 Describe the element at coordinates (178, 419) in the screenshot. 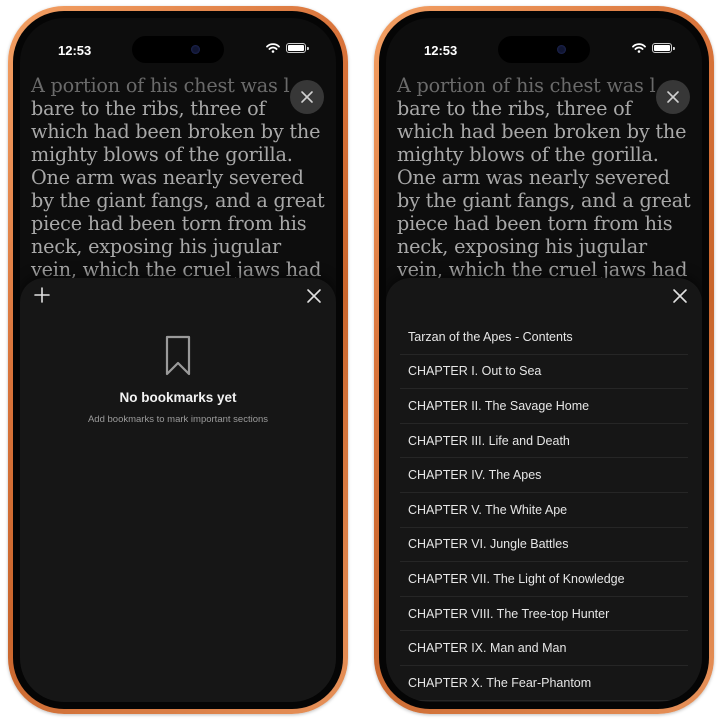

I see `empty-subtitle: Add bookmarks to mark important sections` at that location.